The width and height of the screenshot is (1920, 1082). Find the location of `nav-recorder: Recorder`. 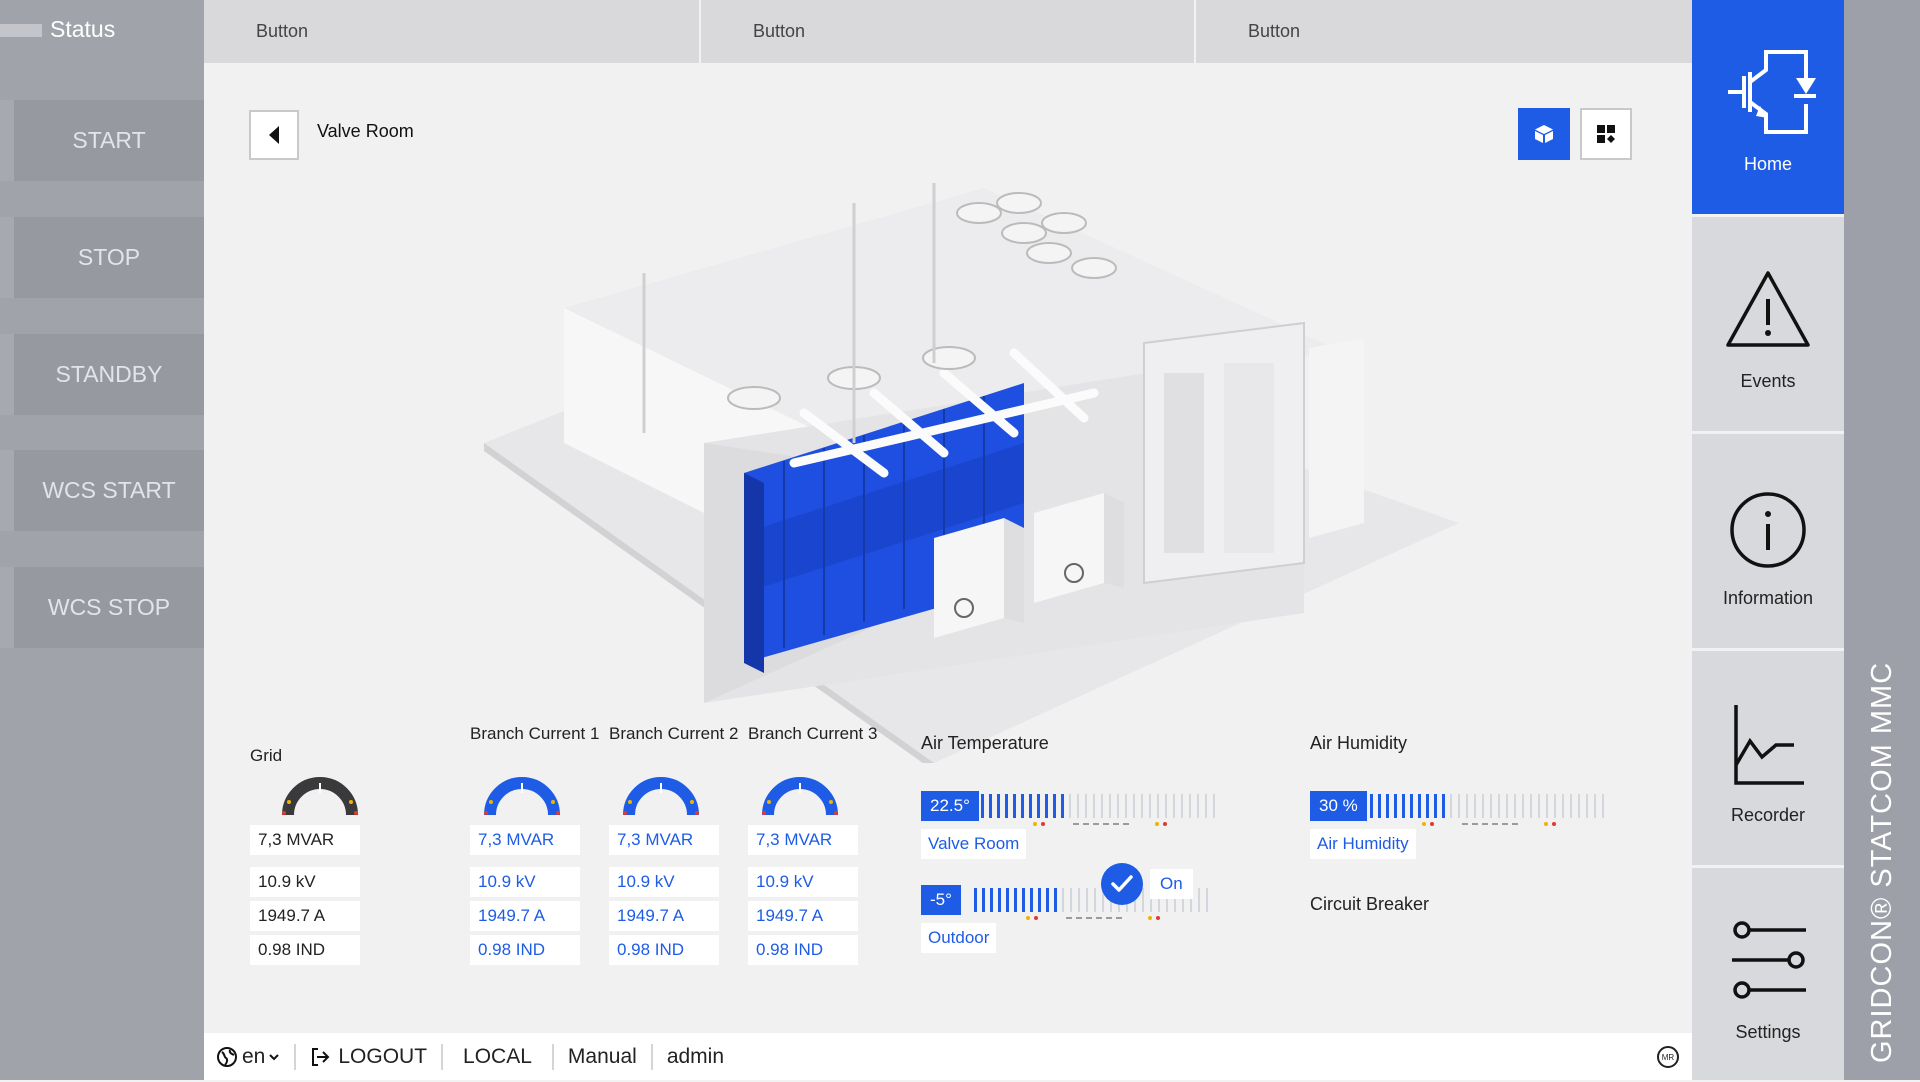

nav-recorder: Recorder is located at coordinates (1768, 758).